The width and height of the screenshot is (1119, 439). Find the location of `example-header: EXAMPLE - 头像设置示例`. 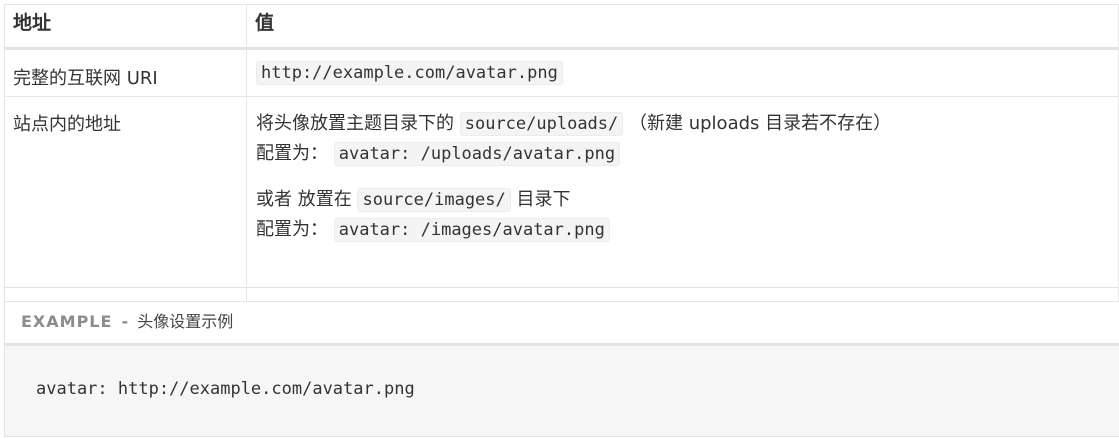

example-header: EXAMPLE - 头像设置示例 is located at coordinates (562, 317).